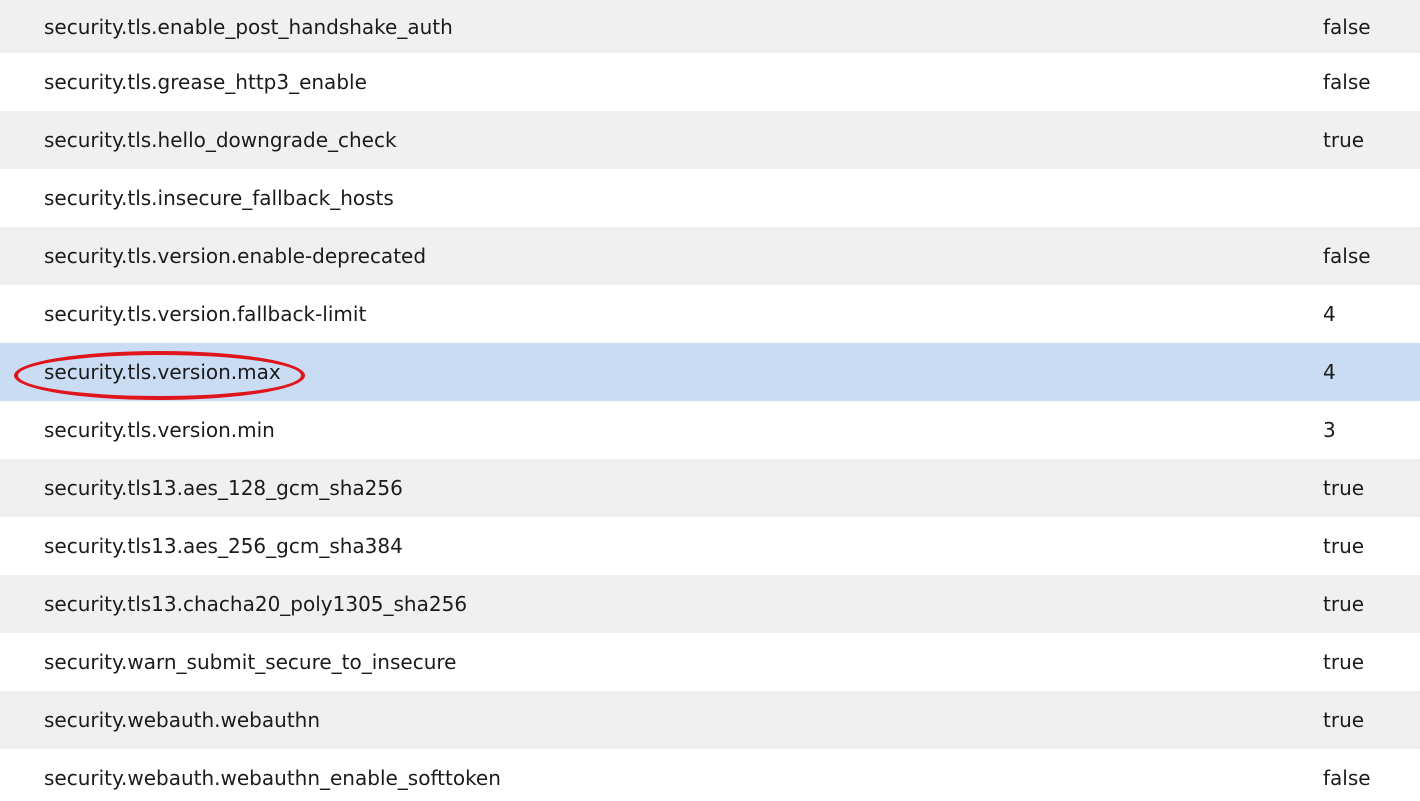 The width and height of the screenshot is (1420, 801). I want to click on pref-row: security.tls13.aes_128_gcm_sha256 true, so click(710, 488).